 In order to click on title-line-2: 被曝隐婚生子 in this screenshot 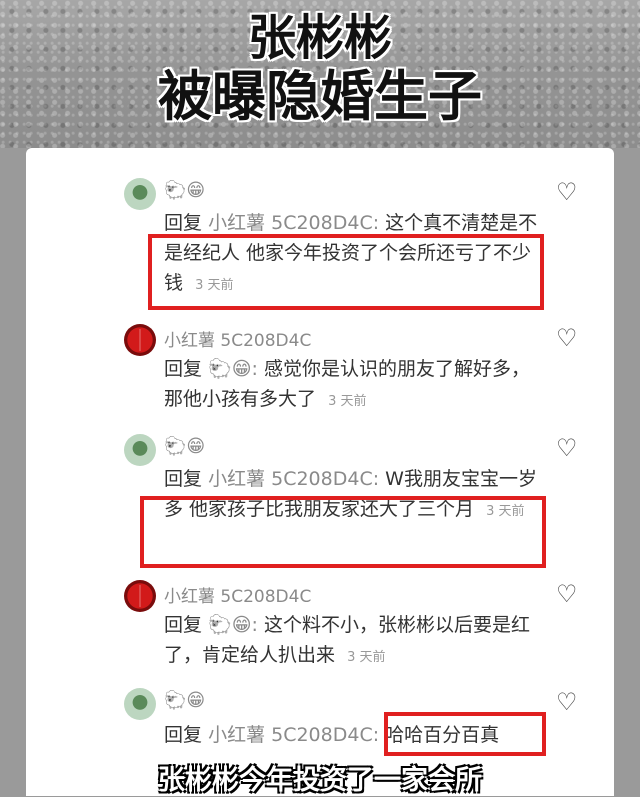, I will do `click(320, 96)`.